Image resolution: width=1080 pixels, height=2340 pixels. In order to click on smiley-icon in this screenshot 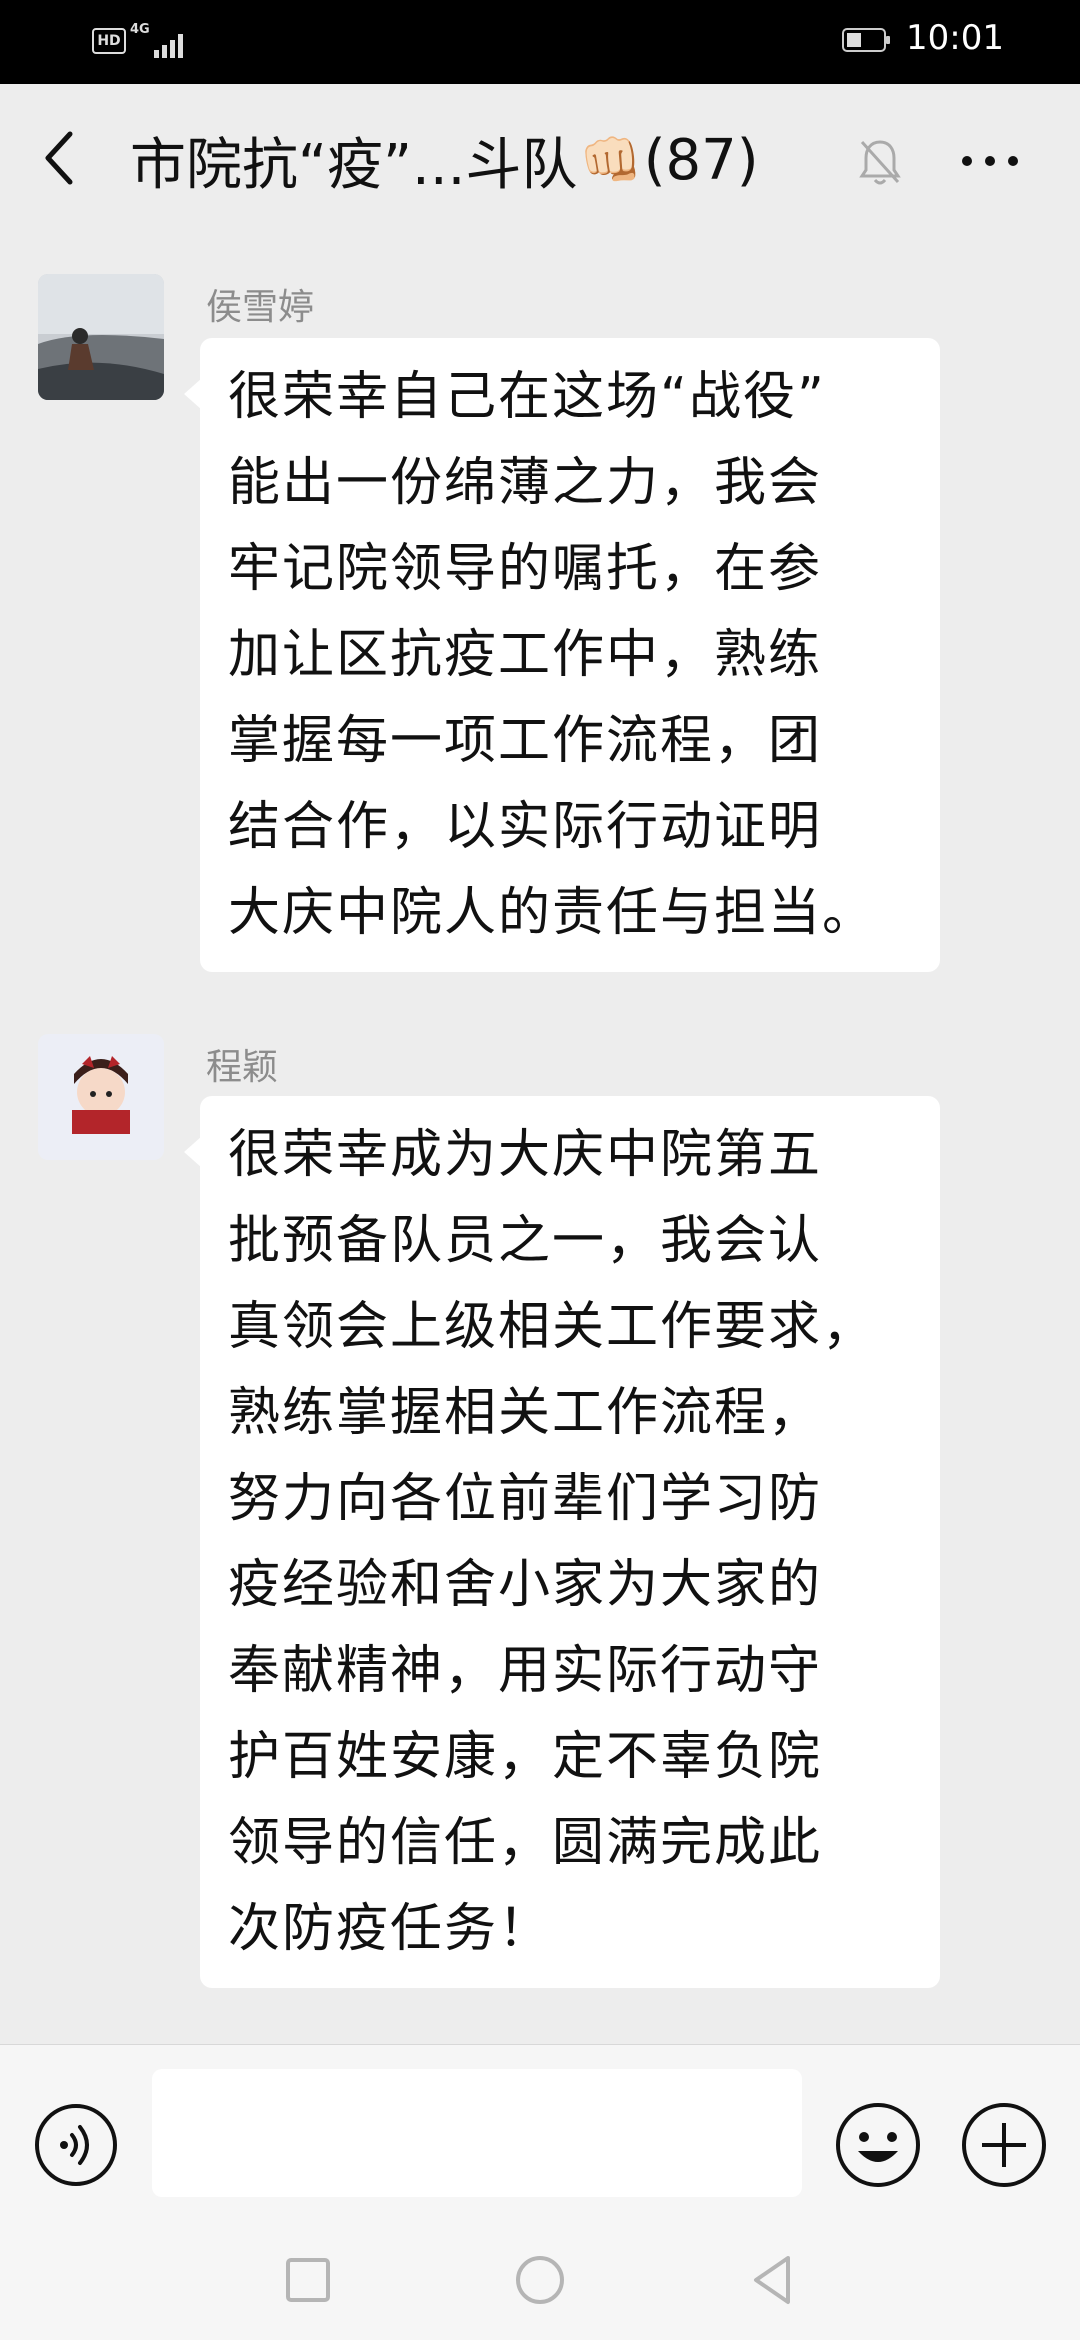, I will do `click(878, 2145)`.